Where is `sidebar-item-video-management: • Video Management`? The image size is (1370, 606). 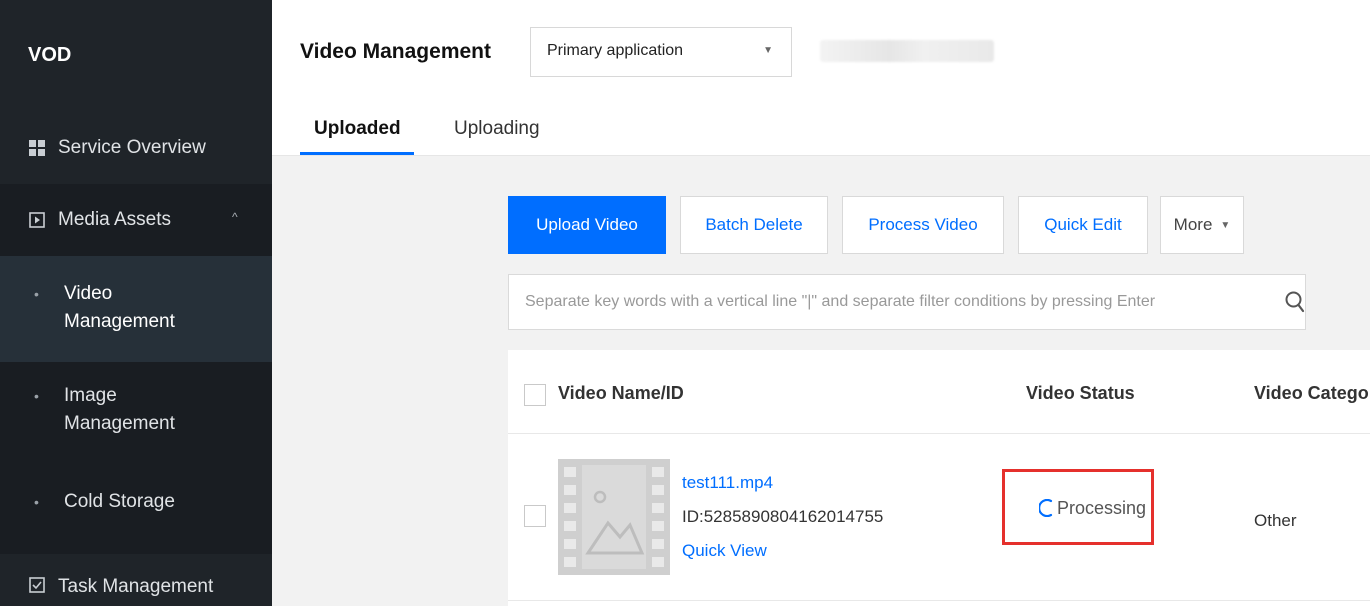 sidebar-item-video-management: • Video Management is located at coordinates (136, 309).